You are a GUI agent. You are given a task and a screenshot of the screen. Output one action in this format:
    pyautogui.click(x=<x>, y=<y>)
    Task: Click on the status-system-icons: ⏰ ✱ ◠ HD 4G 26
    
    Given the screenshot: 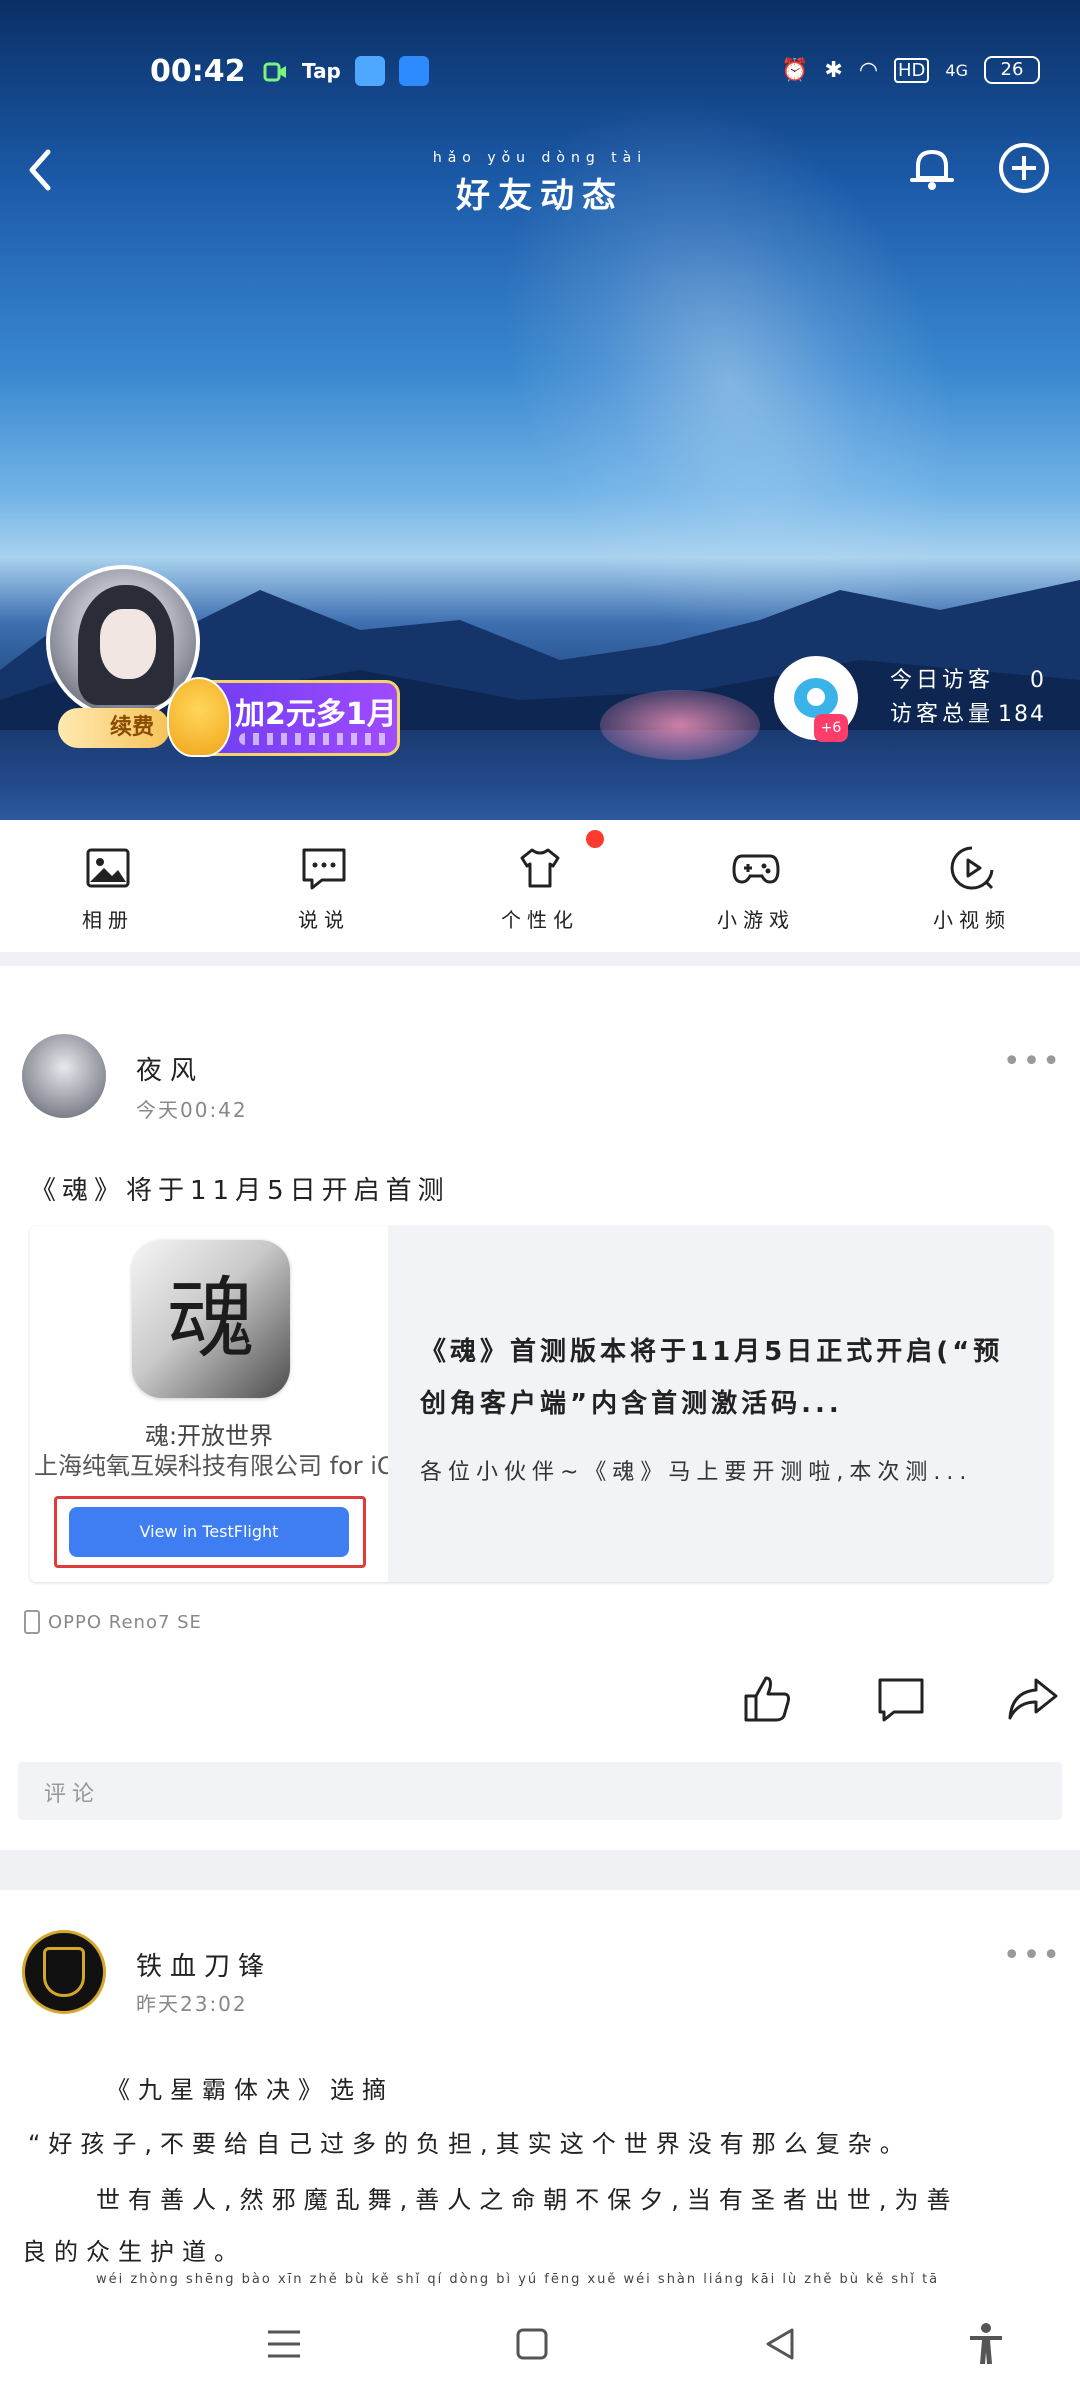 What is the action you would take?
    pyautogui.click(x=910, y=70)
    